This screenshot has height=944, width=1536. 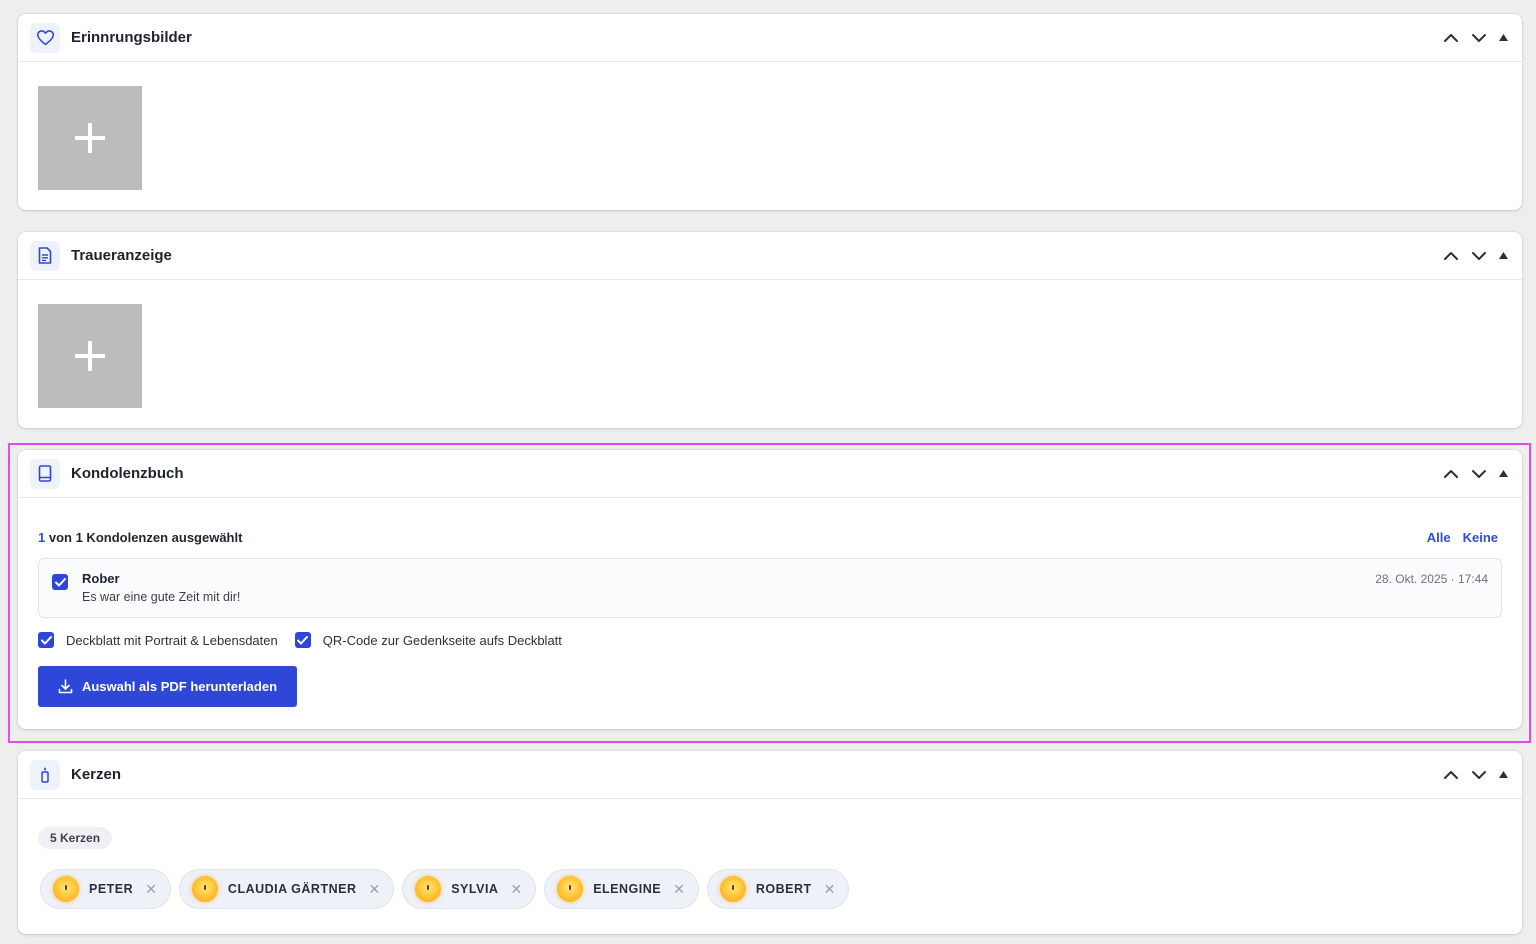 What do you see at coordinates (469, 889) in the screenshot?
I see `candle-chip: SYLVIA ✕` at bounding box center [469, 889].